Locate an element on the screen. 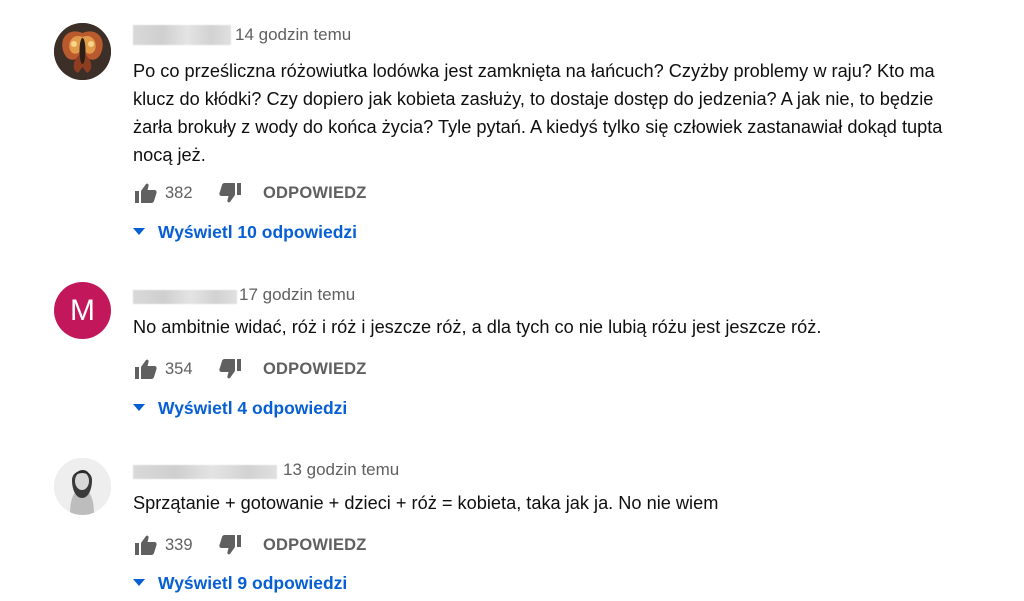 The image size is (1024, 601). woman-photo-avatar-image is located at coordinates (82, 486).